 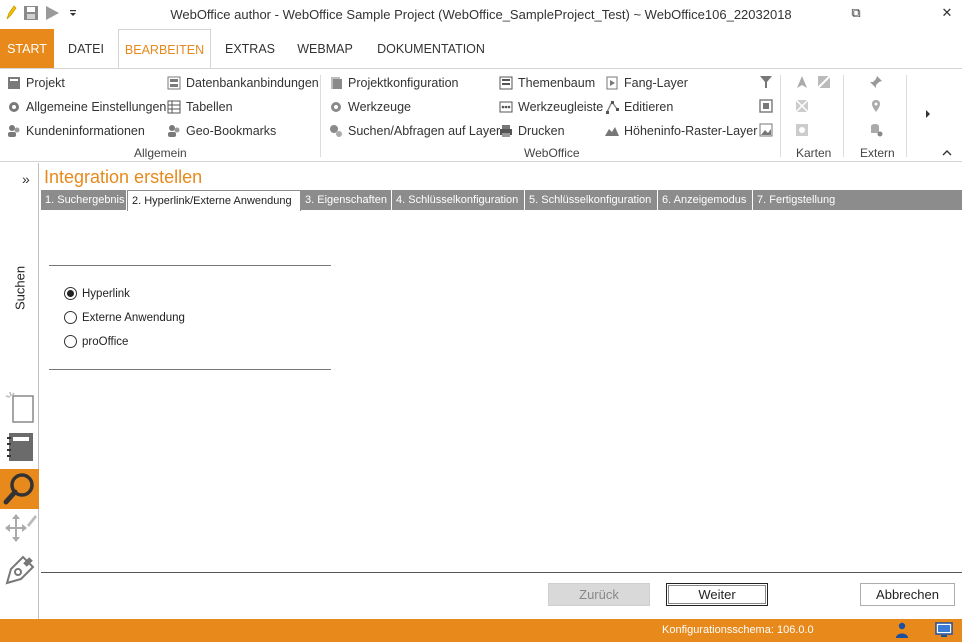 I want to click on ribbon-geo-bookmarks: Geo-Bookmarks, so click(x=221, y=131).